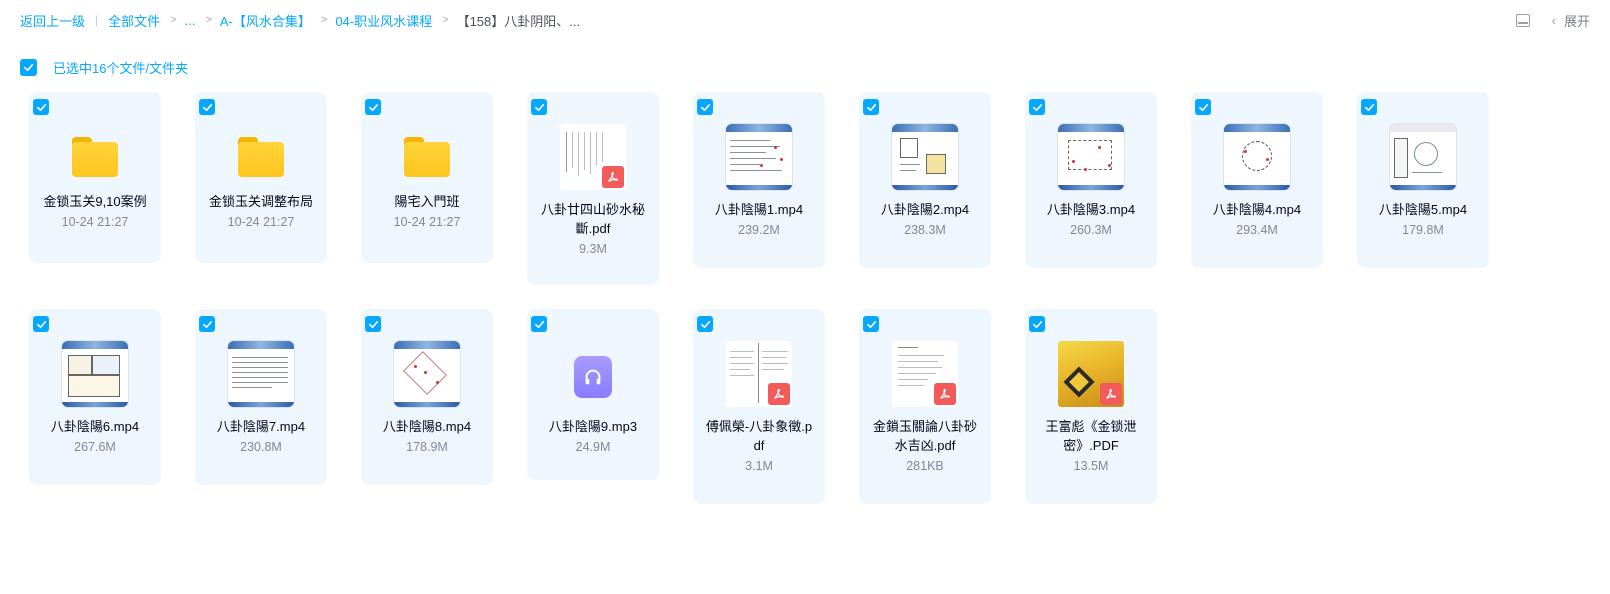  I want to click on file-card: 八卦陰陽7.mp4 230.8M, so click(261, 397).